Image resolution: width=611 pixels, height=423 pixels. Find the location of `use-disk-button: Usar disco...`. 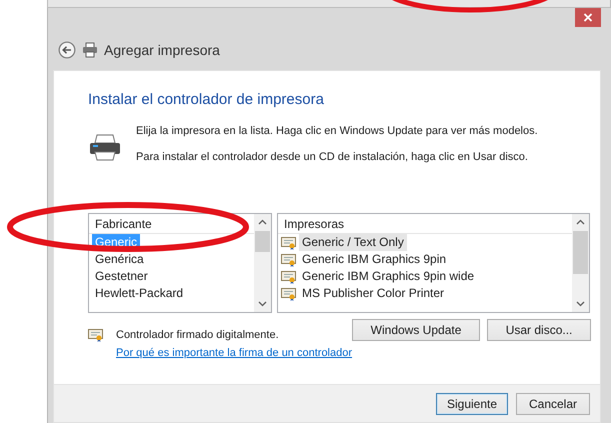

use-disk-button: Usar disco... is located at coordinates (539, 330).